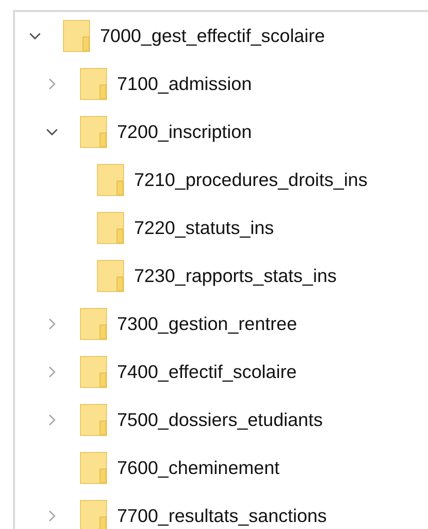 The image size is (428, 529). Describe the element at coordinates (204, 228) in the screenshot. I see `folder-name: 7220_statuts_ins` at that location.